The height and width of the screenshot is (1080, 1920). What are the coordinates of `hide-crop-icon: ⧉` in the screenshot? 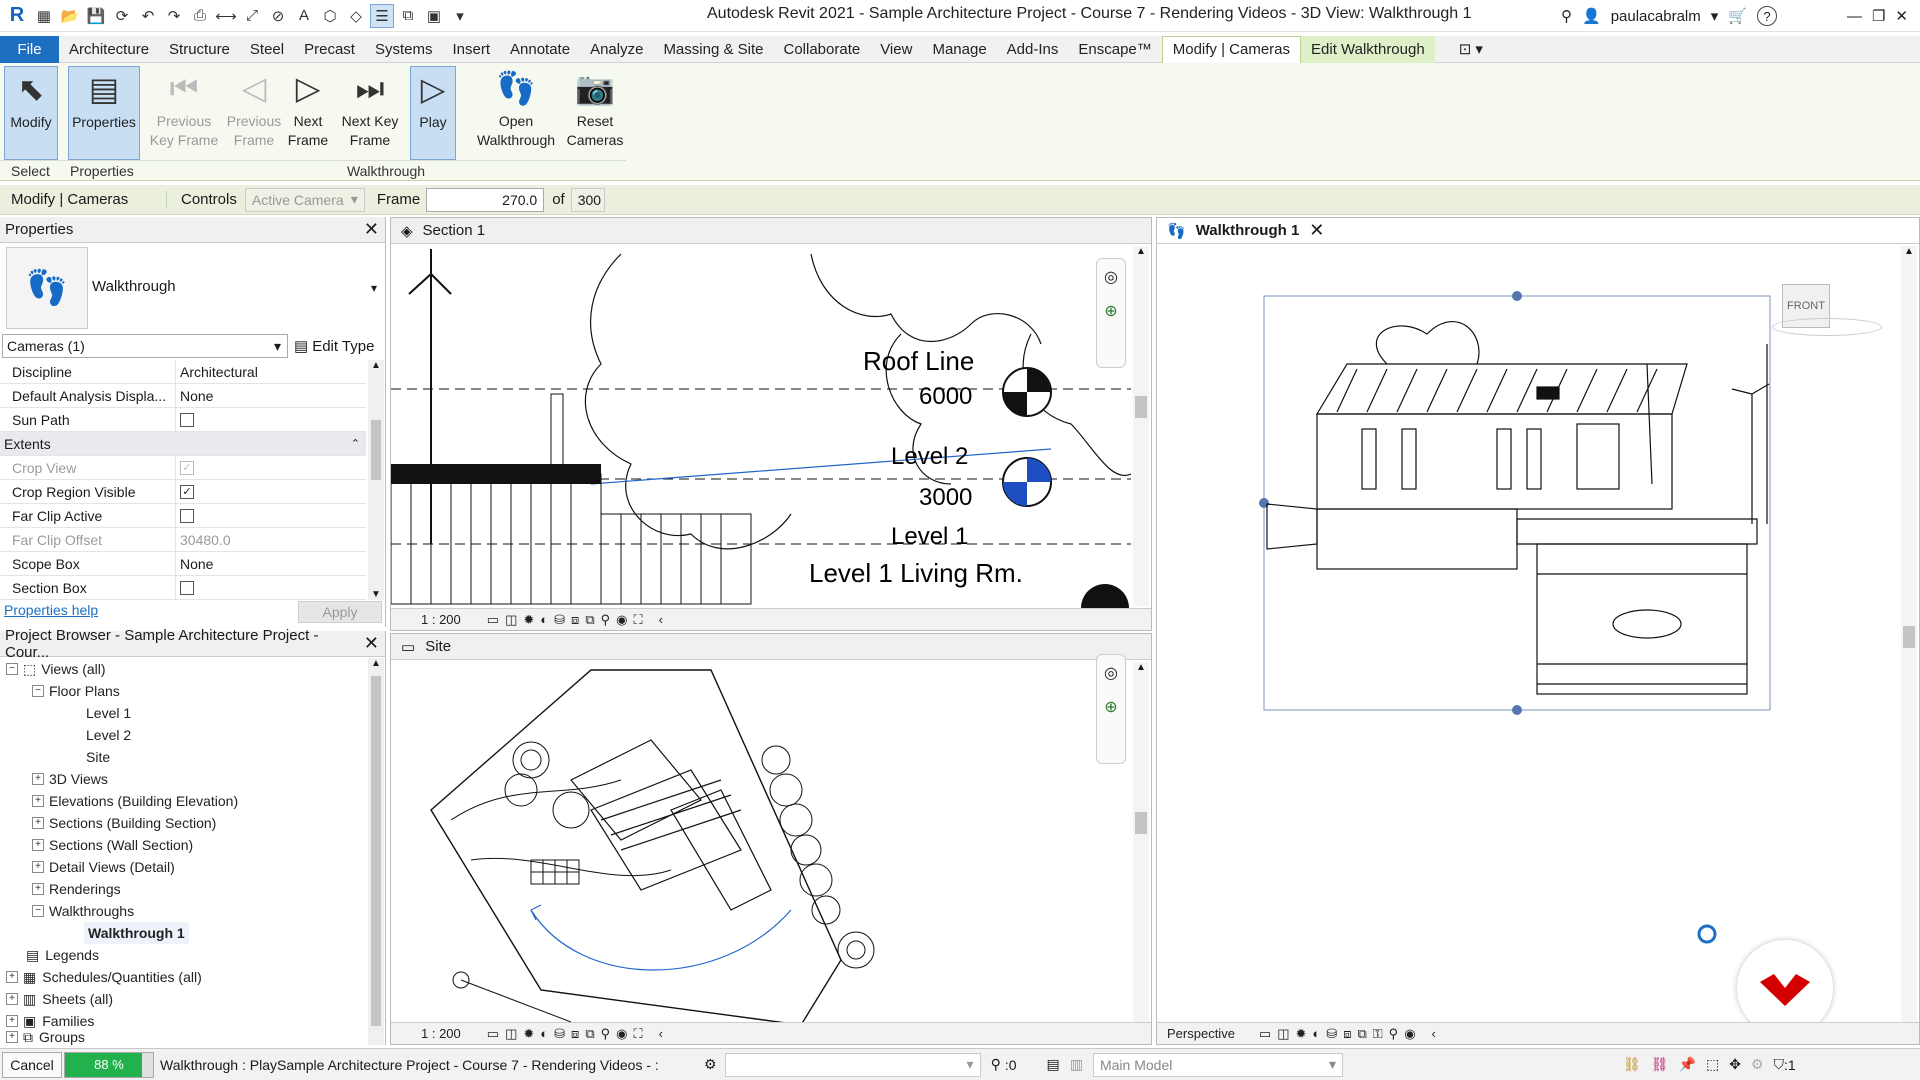 It's located at (1361, 1034).